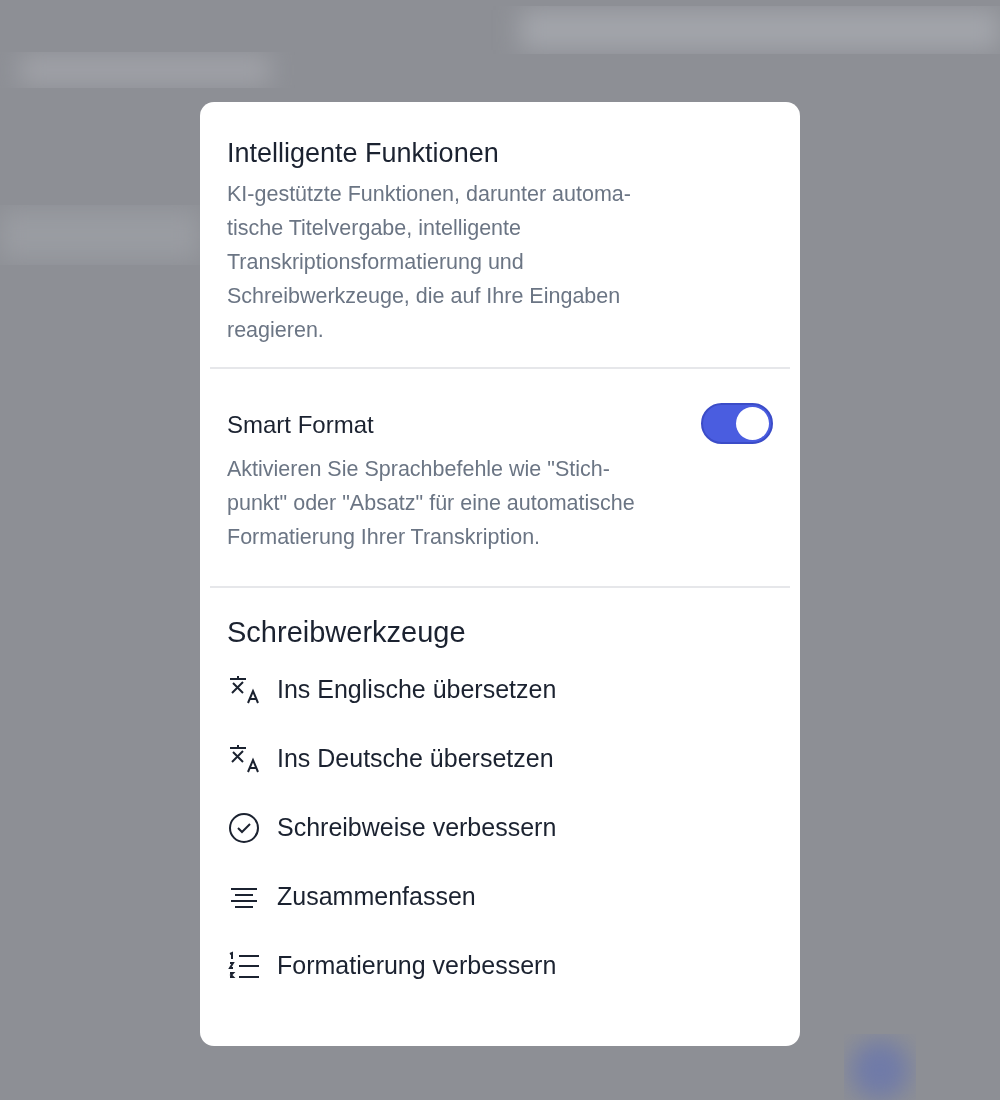  I want to click on section-description: KI-gestützte Funktionen, darunter automa- tische Titelvergabe, intelligente Transkriptionsformatierung und Schreibwerkzeuge, die auf Ihre Eingaben reagieren., so click(429, 262).